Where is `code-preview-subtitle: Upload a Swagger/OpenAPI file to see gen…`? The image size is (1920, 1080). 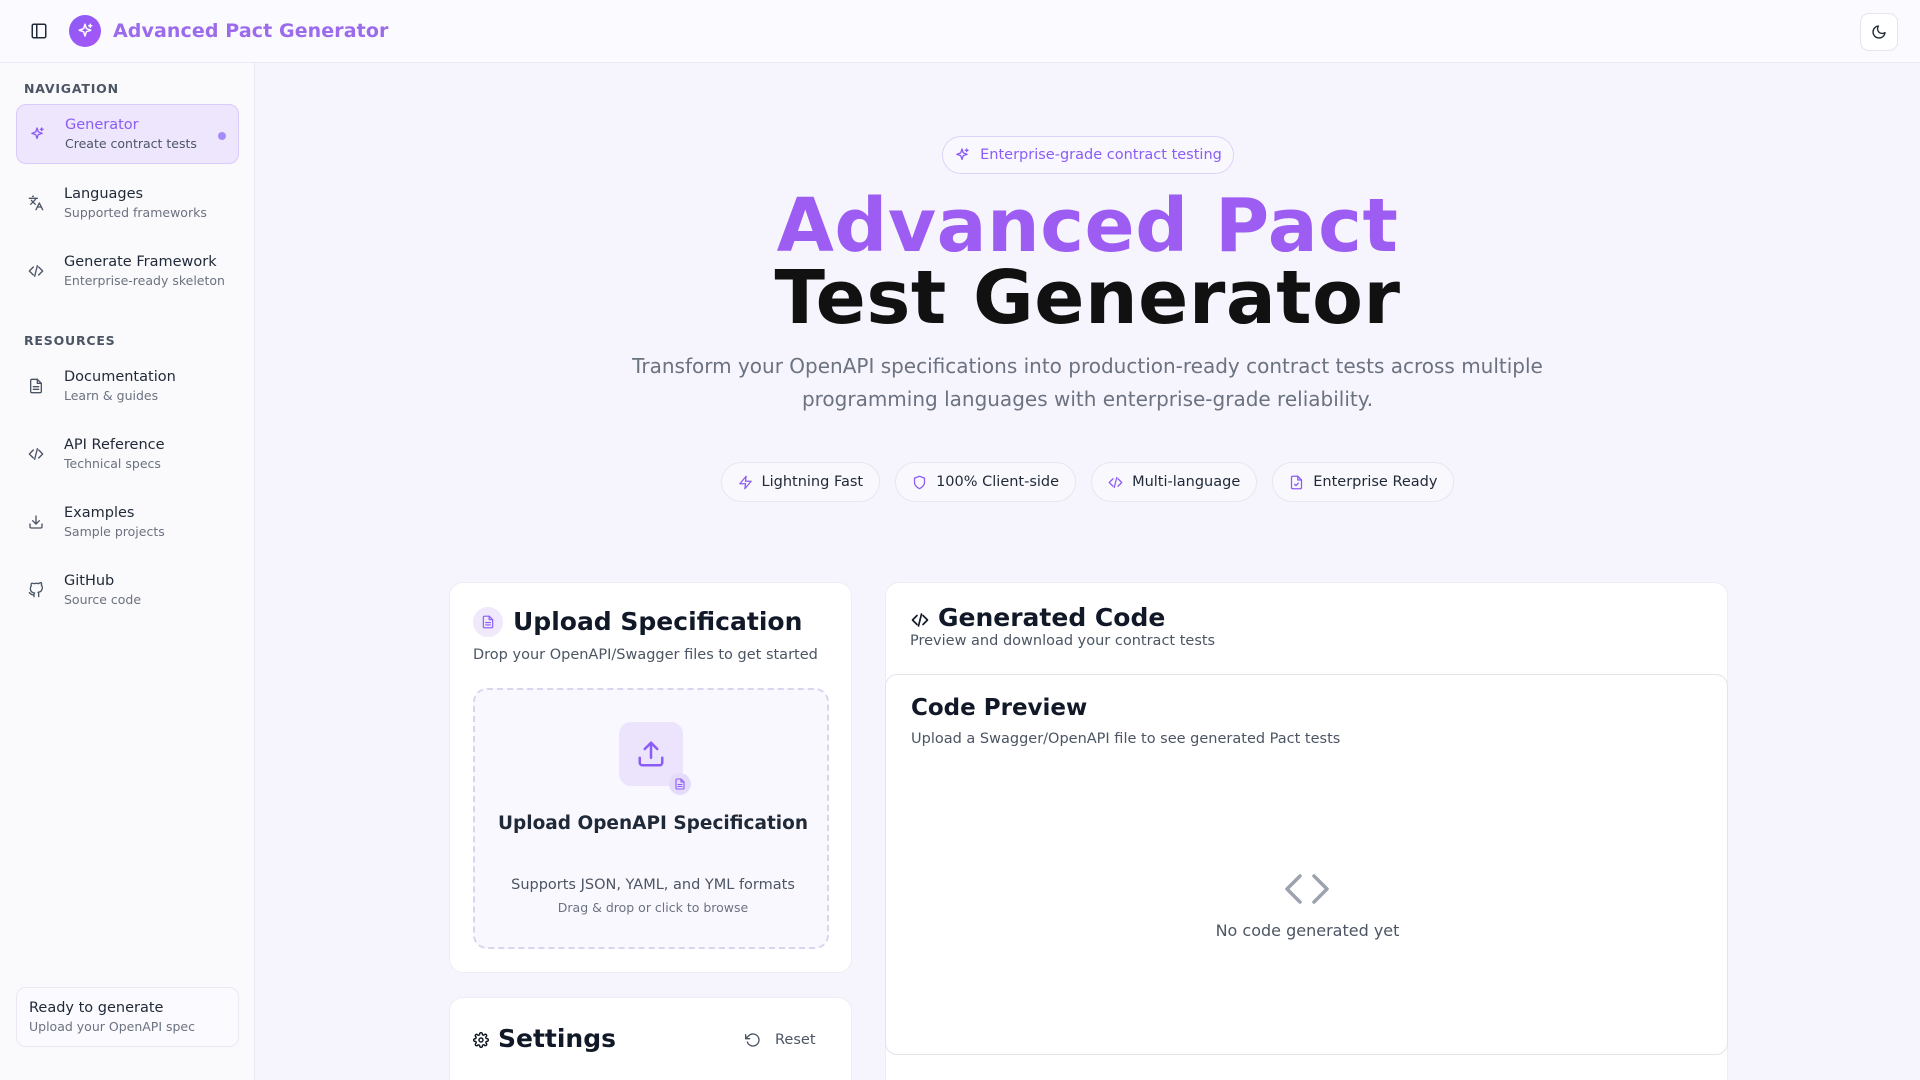 code-preview-subtitle: Upload a Swagger/OpenAPI file to see gen… is located at coordinates (1126, 739).